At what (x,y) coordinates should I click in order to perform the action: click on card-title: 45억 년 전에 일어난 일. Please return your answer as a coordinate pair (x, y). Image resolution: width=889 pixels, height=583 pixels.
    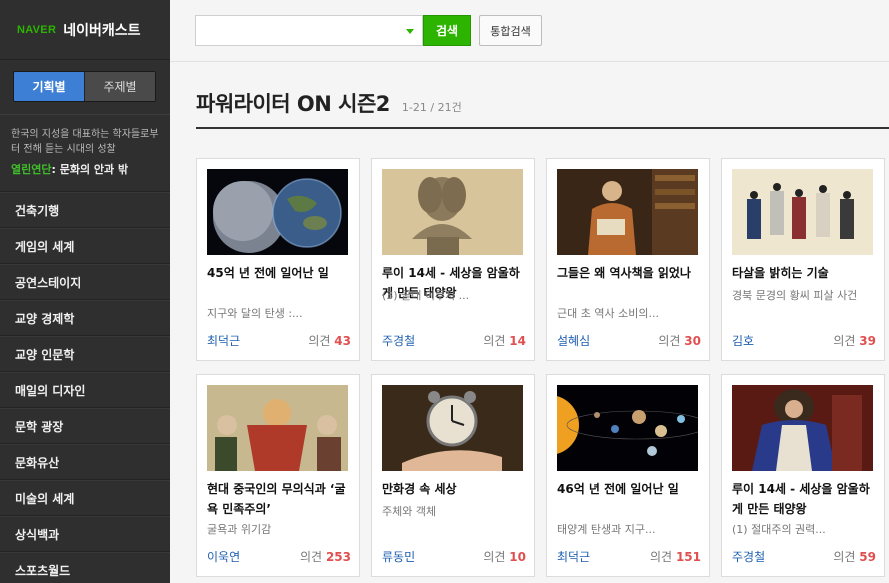
    Looking at the image, I should click on (280, 273).